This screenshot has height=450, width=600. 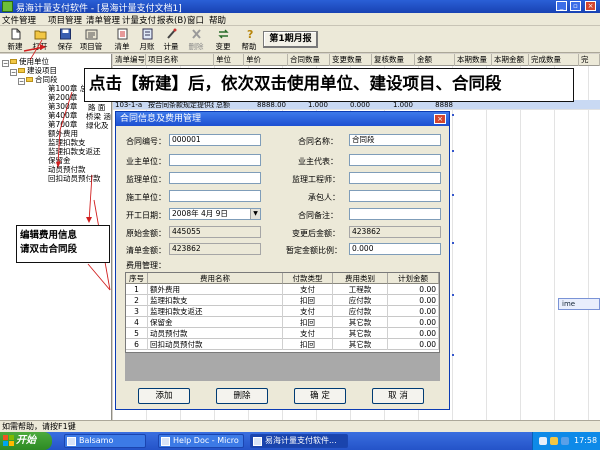 I want to click on fee-row: 2 监理扣款支 扣回 应付款 0.00, so click(x=282, y=300).